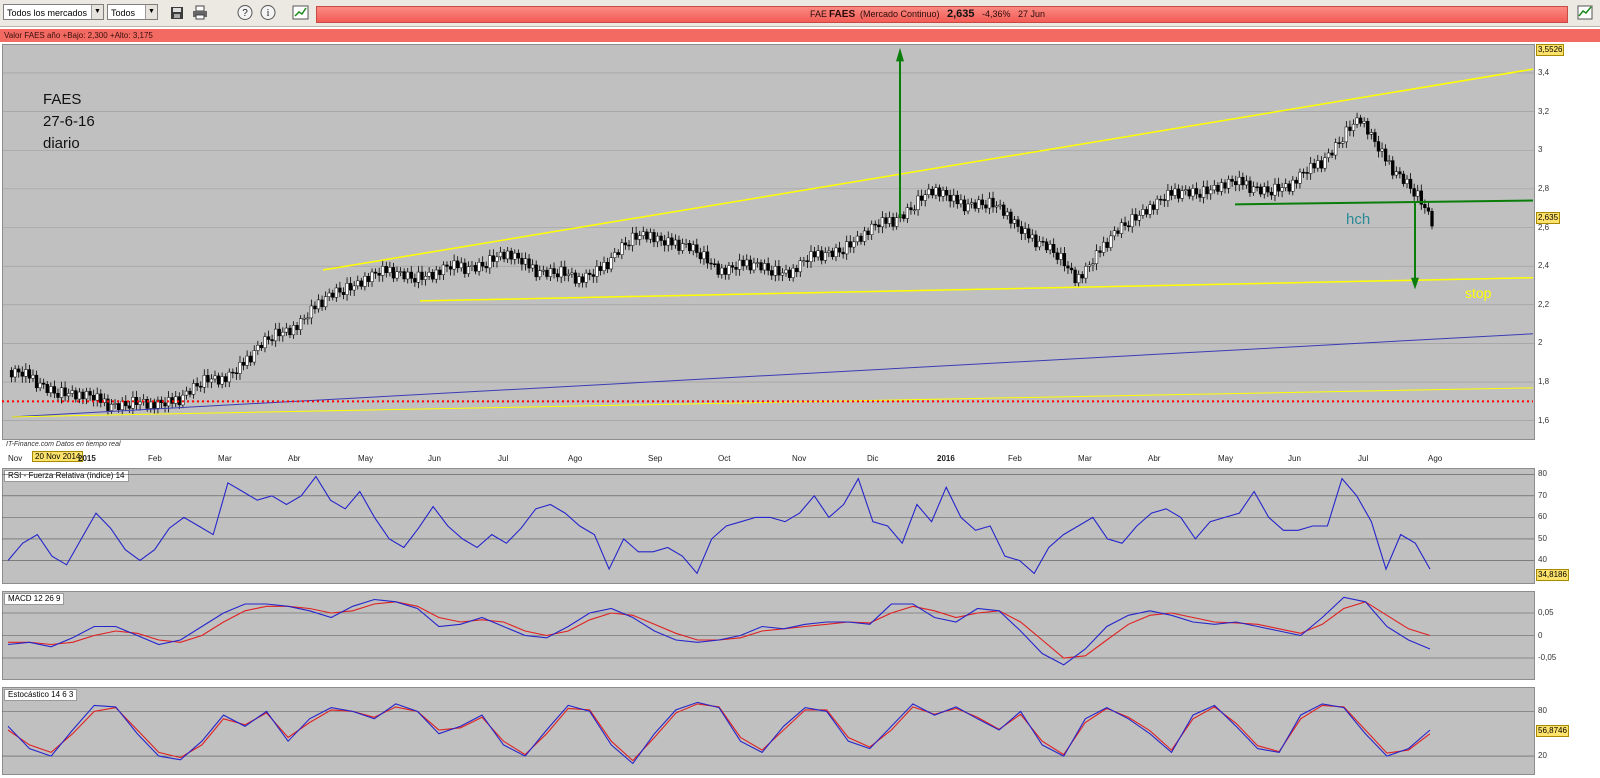 This screenshot has height=778, width=1600. Describe the element at coordinates (1154, 458) in the screenshot. I see `x-tick: Abr` at that location.